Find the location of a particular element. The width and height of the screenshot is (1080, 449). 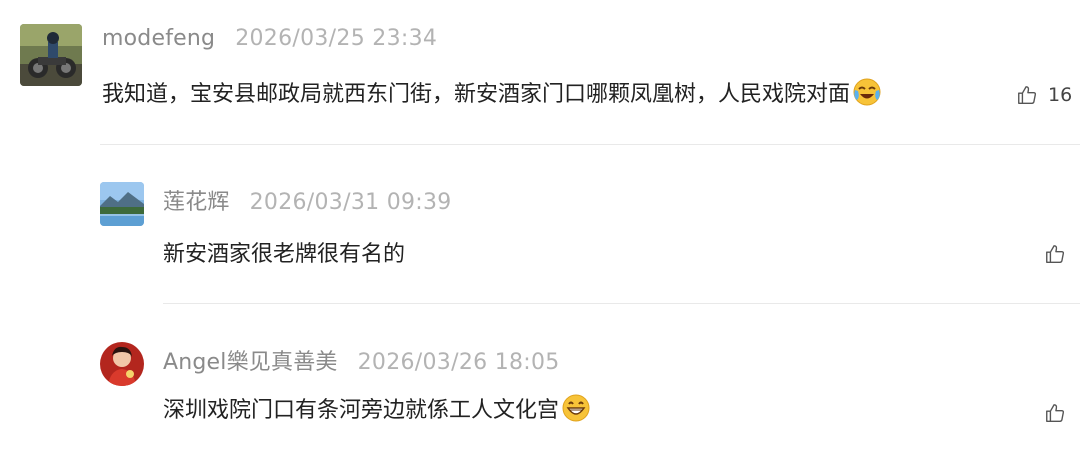

comment-text: 新安酒家很老牌很有名的 is located at coordinates (284, 254).